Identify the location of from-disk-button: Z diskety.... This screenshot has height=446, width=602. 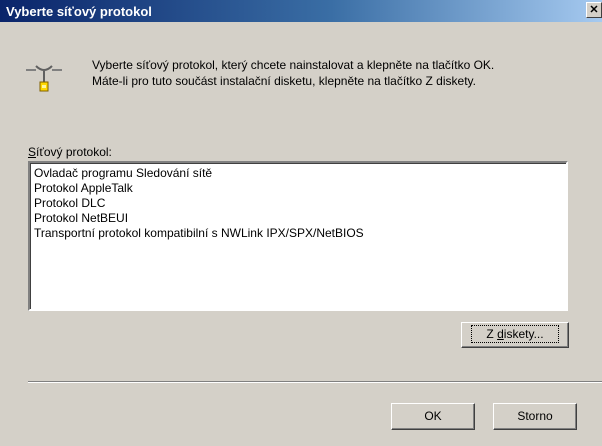
(515, 335).